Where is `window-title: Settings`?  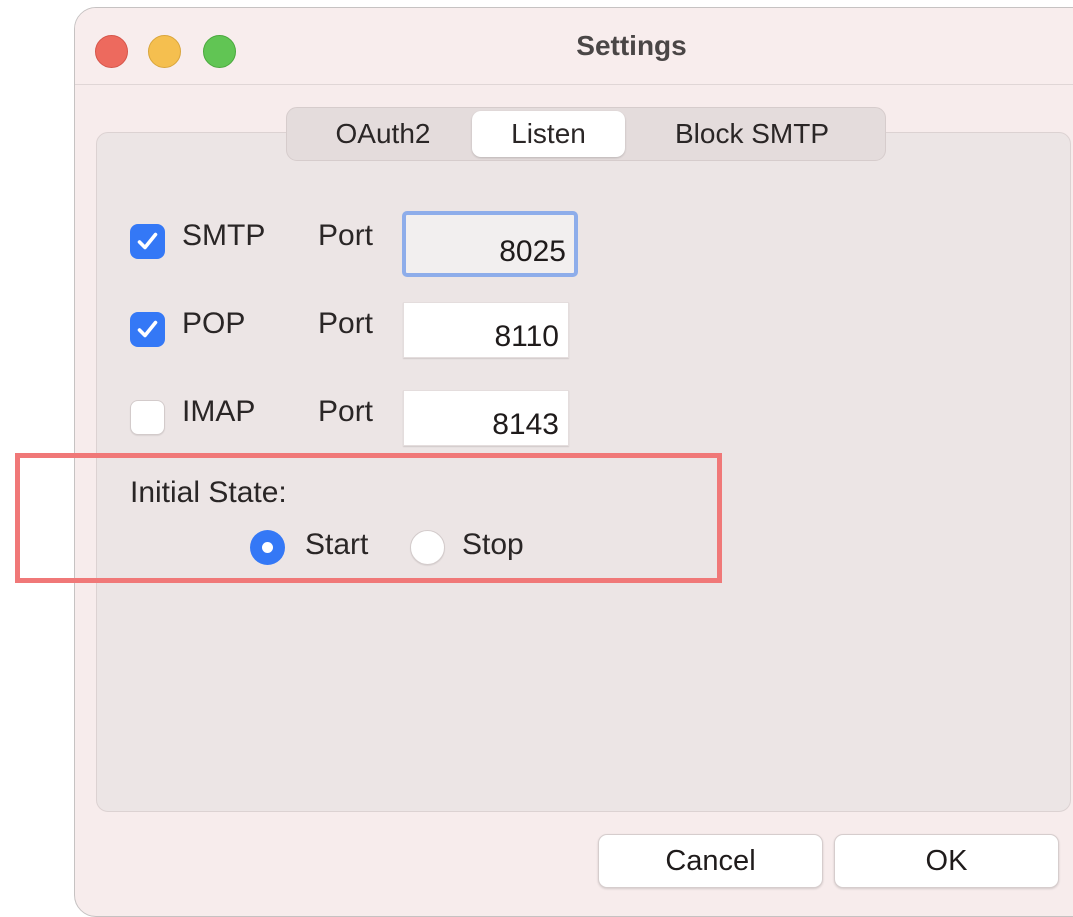 window-title: Settings is located at coordinates (631, 45).